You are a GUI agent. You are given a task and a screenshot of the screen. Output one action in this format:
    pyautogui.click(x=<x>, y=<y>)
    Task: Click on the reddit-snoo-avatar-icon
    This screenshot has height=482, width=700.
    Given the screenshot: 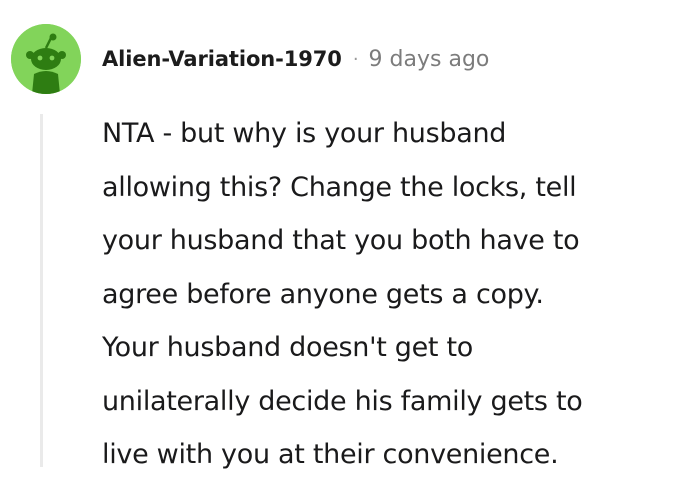 What is the action you would take?
    pyautogui.click(x=46, y=59)
    